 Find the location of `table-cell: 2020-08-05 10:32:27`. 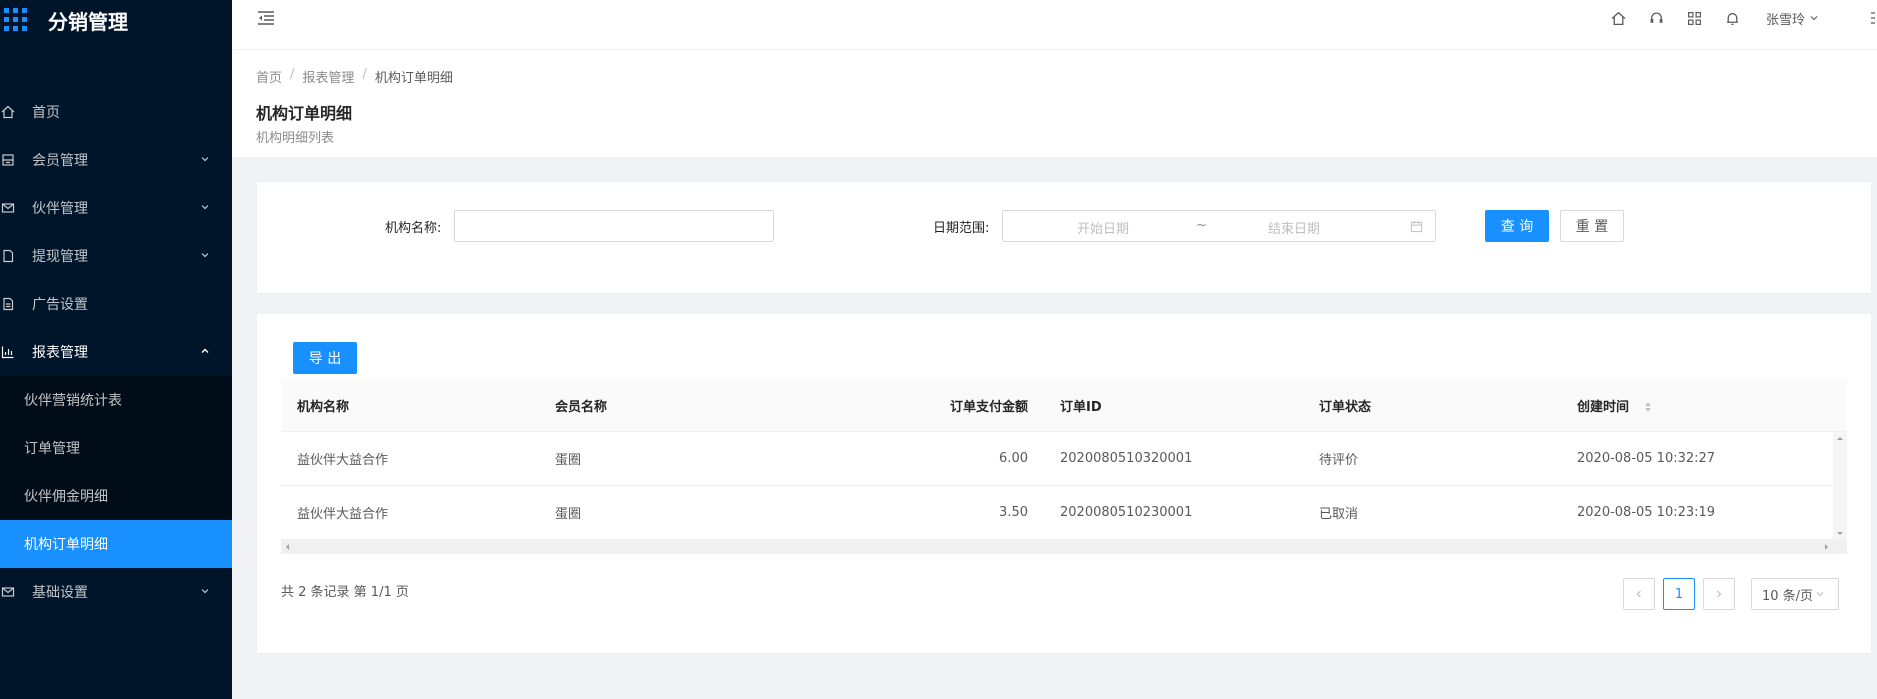

table-cell: 2020-08-05 10:32:27 is located at coordinates (1646, 458).